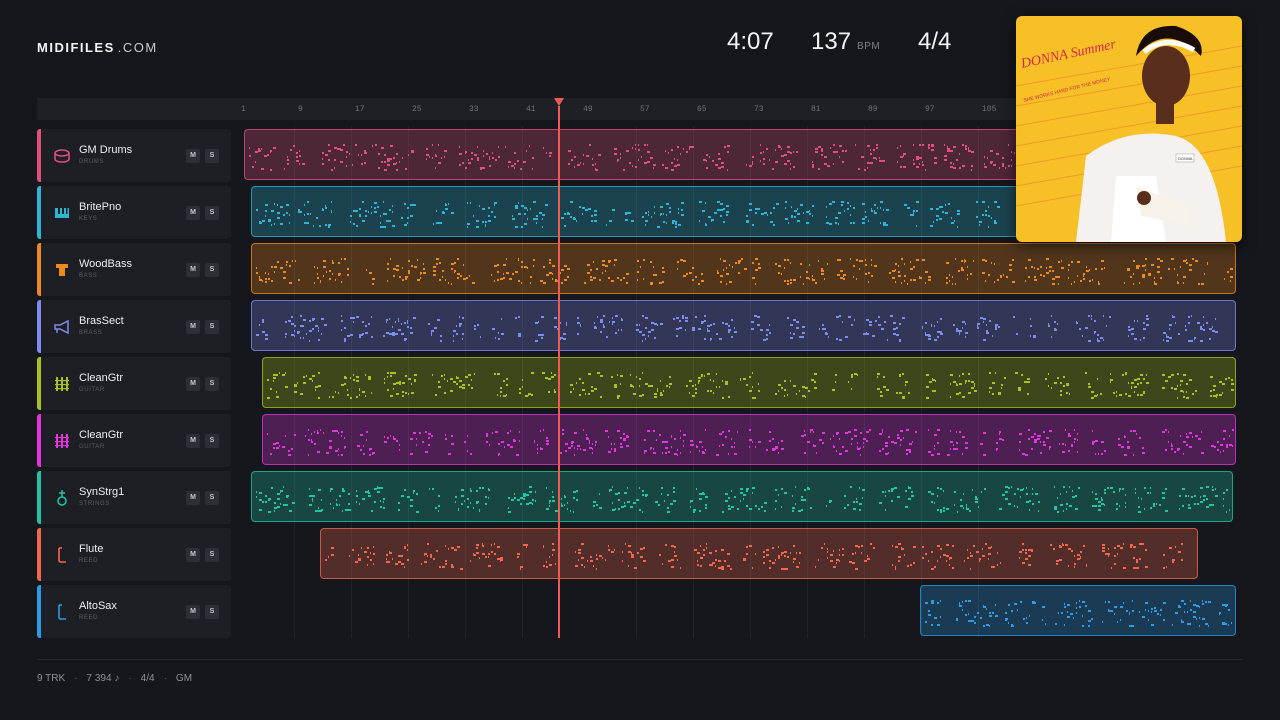 The height and width of the screenshot is (720, 1280). What do you see at coordinates (816, 109) in the screenshot?
I see `bar-label: 81` at bounding box center [816, 109].